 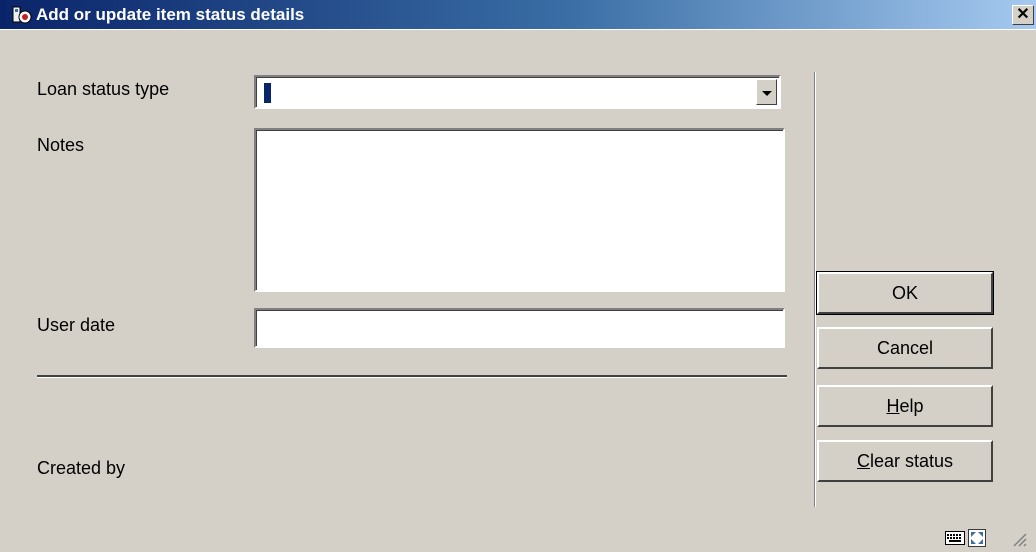 I want to click on clear-status-button: Clear status, so click(x=905, y=461).